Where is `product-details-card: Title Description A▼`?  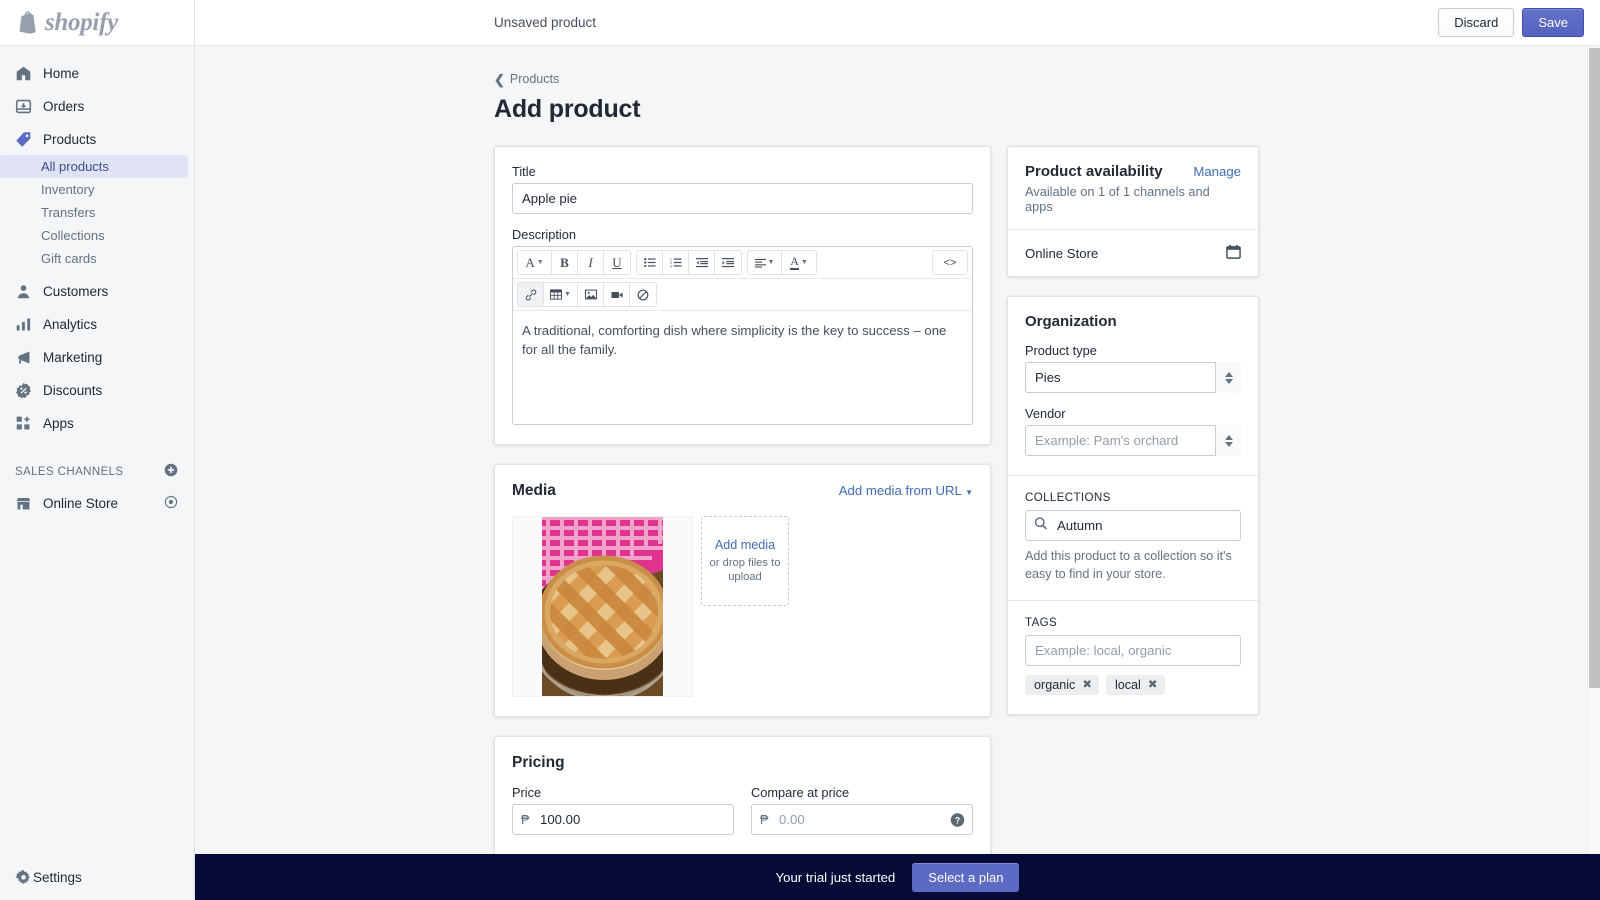
product-details-card: Title Description A▼ is located at coordinates (742, 295).